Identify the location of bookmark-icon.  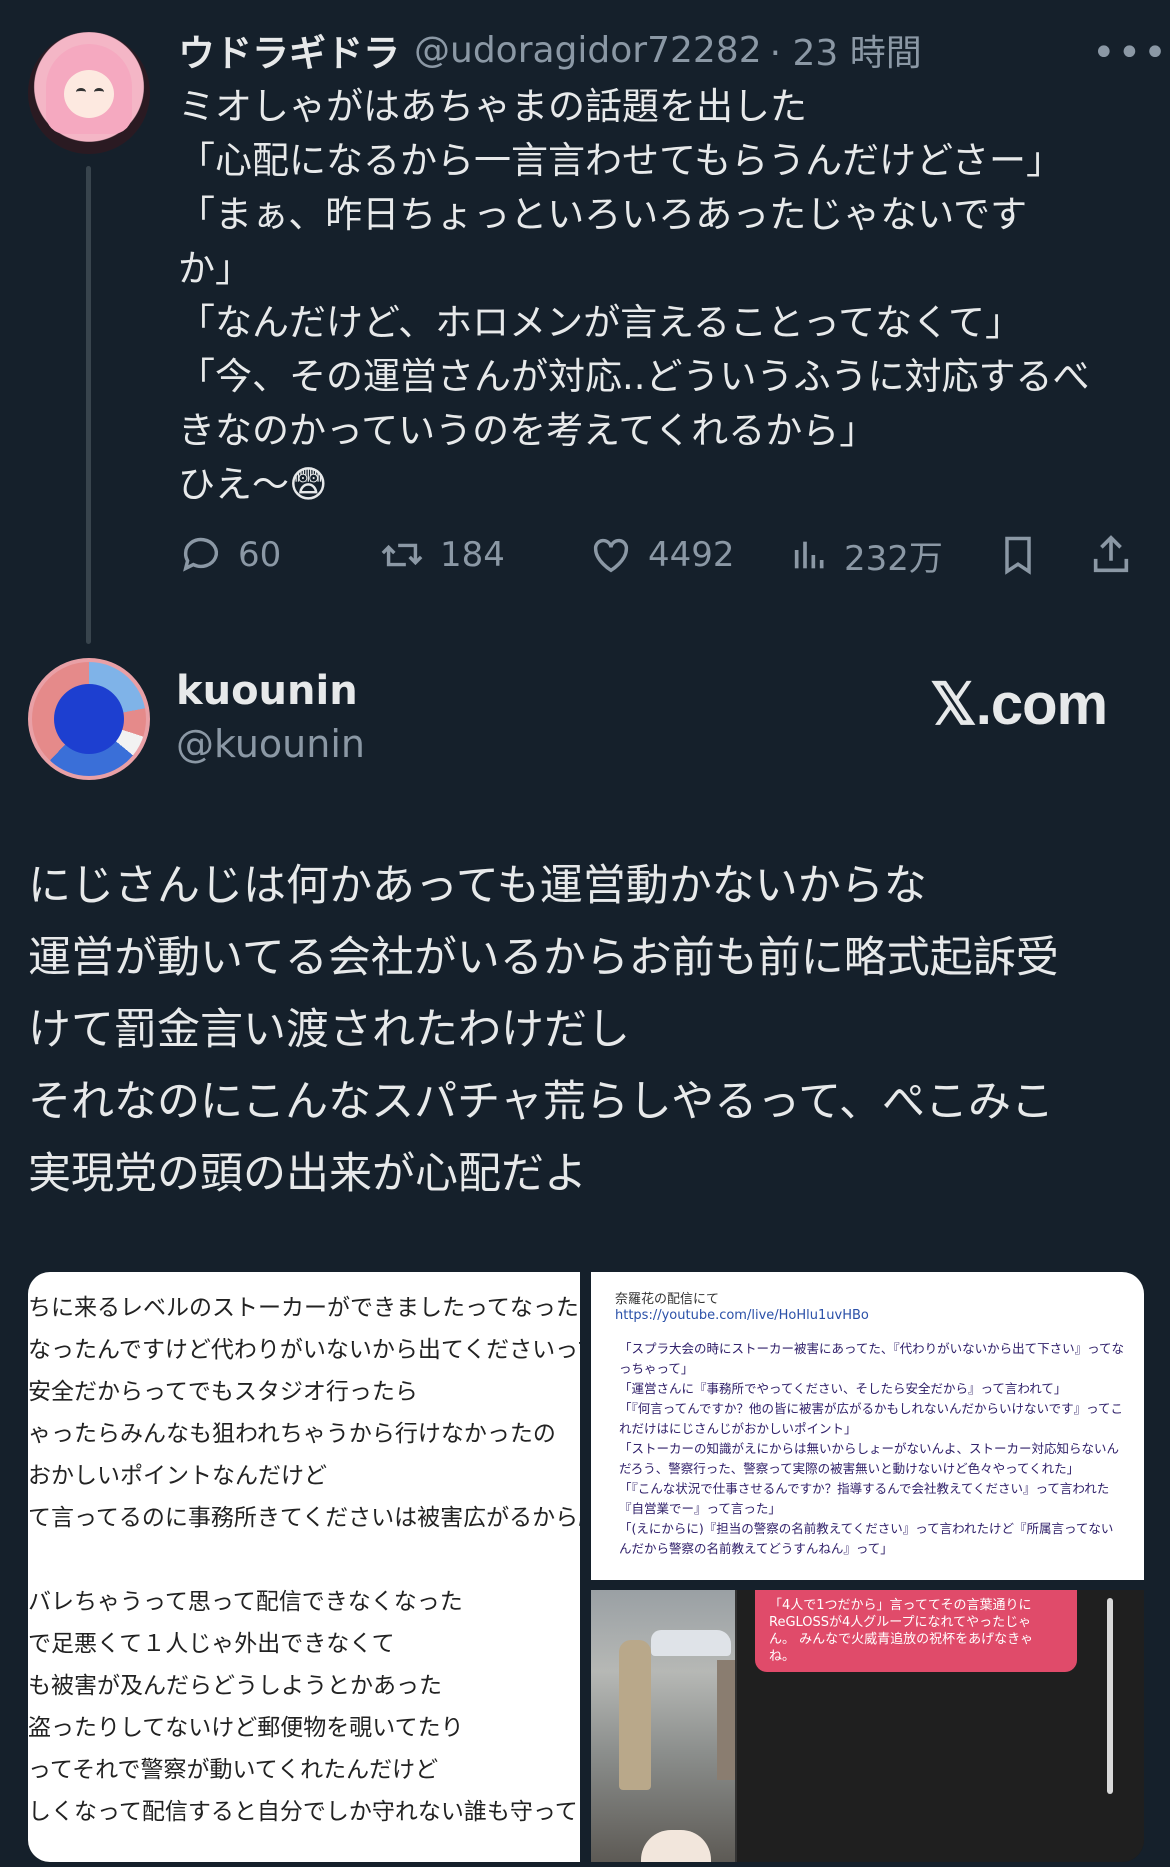
(1018, 555).